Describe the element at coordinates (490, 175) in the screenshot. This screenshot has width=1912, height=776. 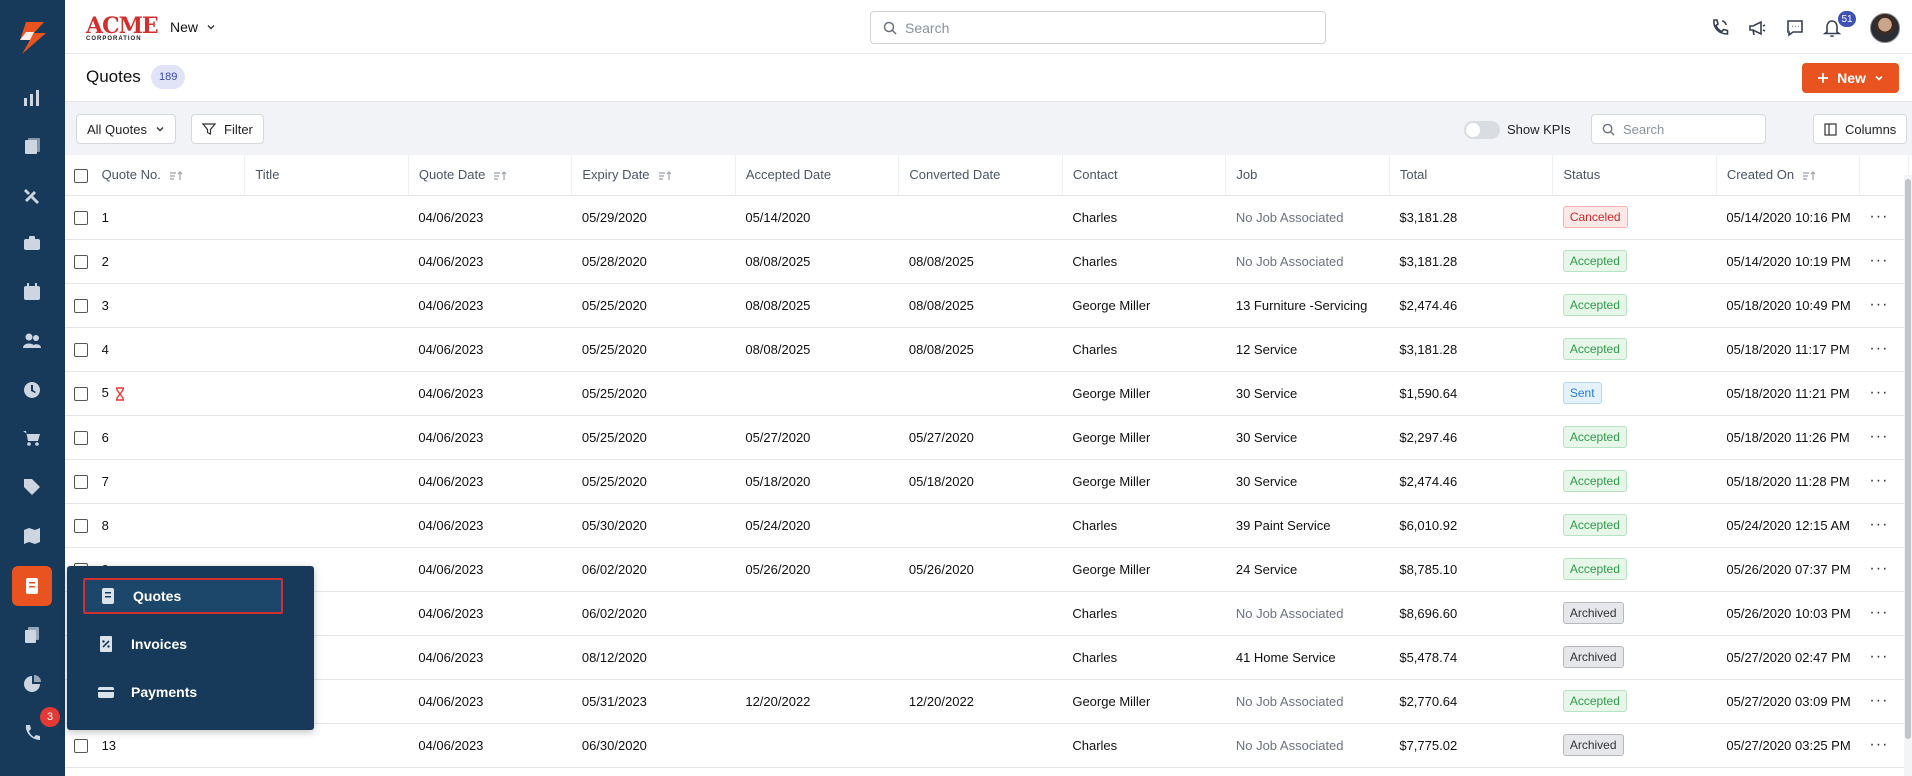
I see `column-header: Quote Date` at that location.